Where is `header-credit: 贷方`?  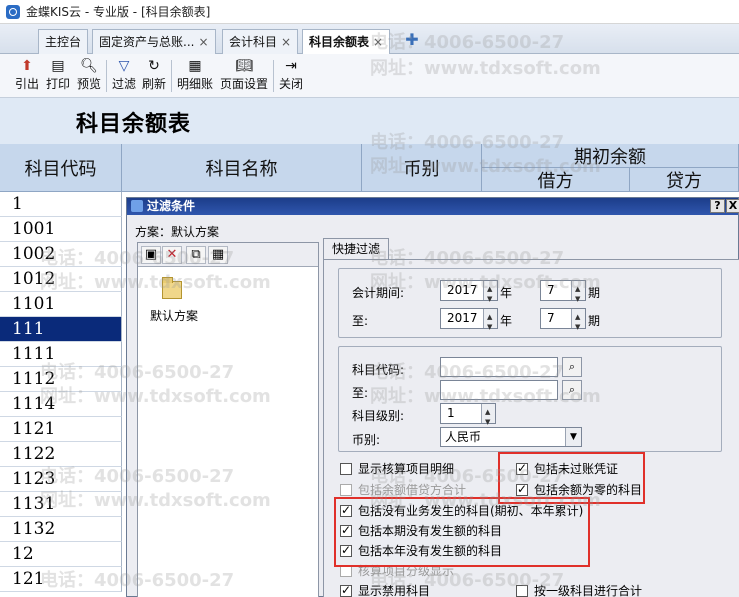 header-credit: 贷方 is located at coordinates (684, 180).